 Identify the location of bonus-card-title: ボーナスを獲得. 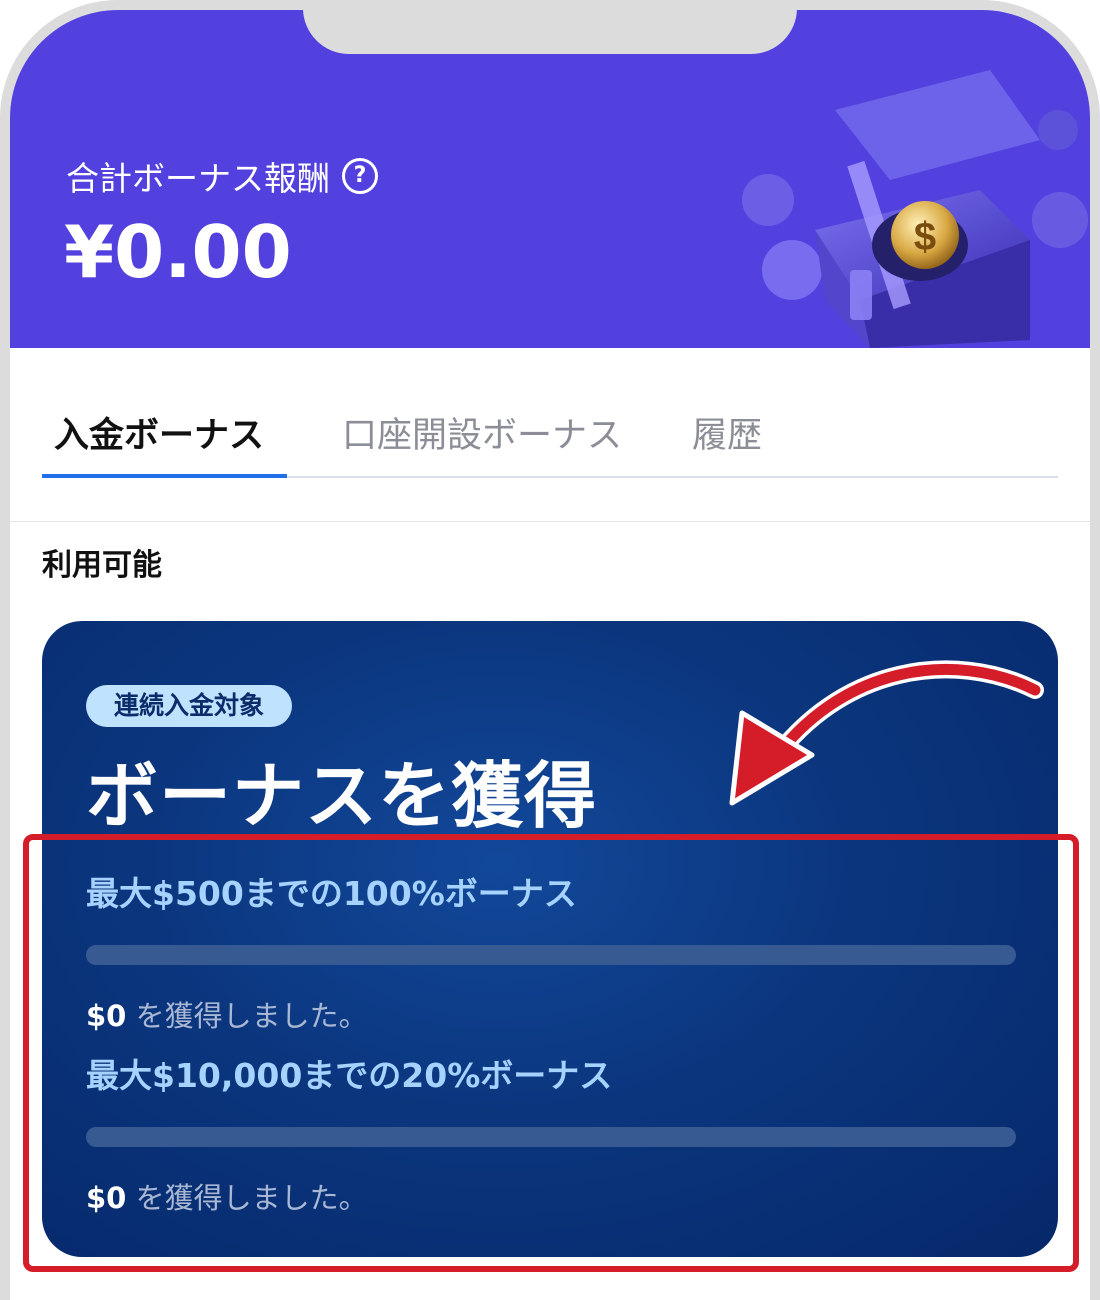
(342, 796).